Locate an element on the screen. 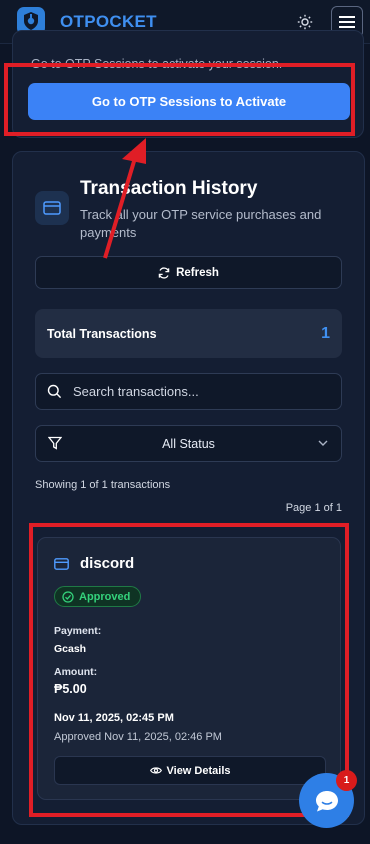  total-transactions-card: Total Transactions 1 is located at coordinates (188, 333).